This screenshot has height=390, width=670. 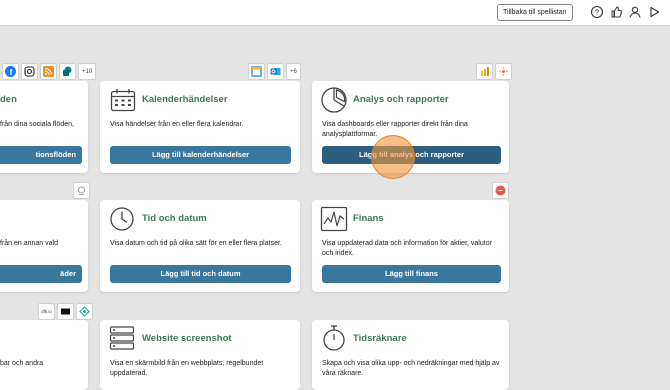 I want to click on svg-text: f, so click(x=11, y=72).